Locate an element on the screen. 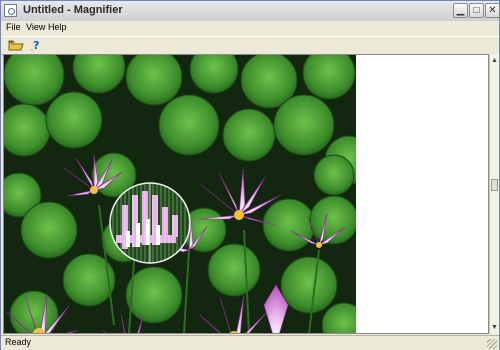 The image size is (500, 350). scroll-down-arrow-icon: ▼ is located at coordinates (494, 327).